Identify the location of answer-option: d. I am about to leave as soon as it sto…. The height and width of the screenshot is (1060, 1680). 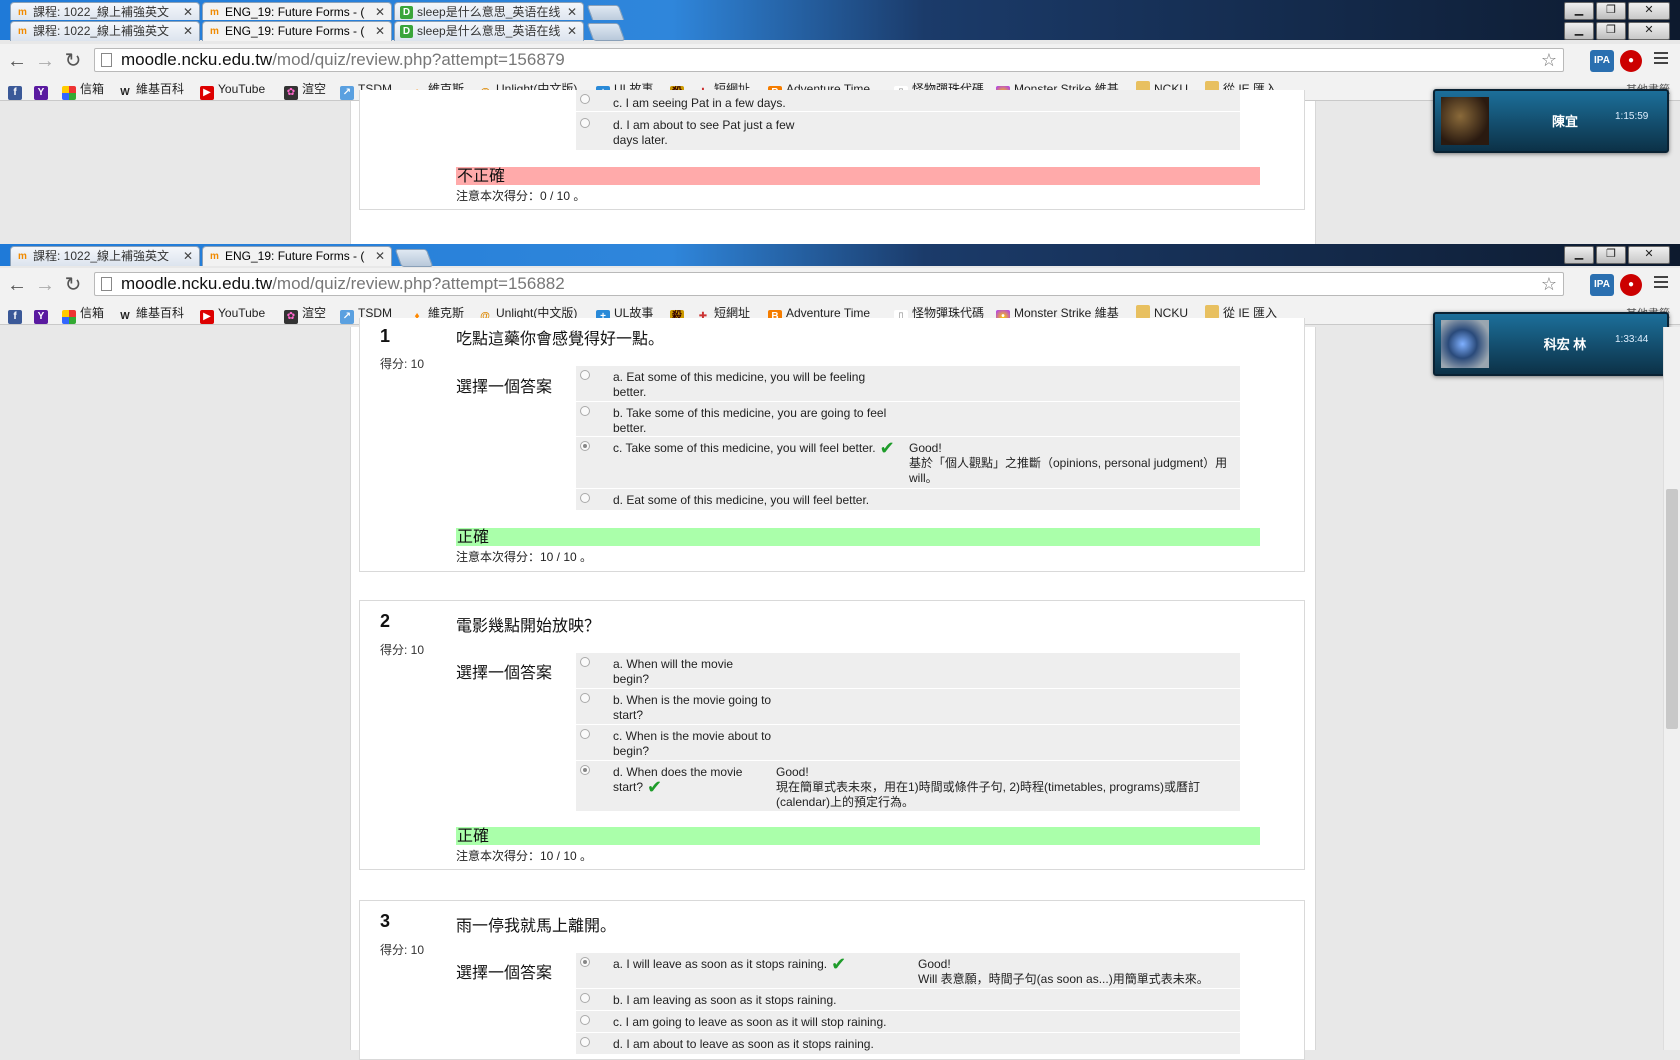
(908, 1044).